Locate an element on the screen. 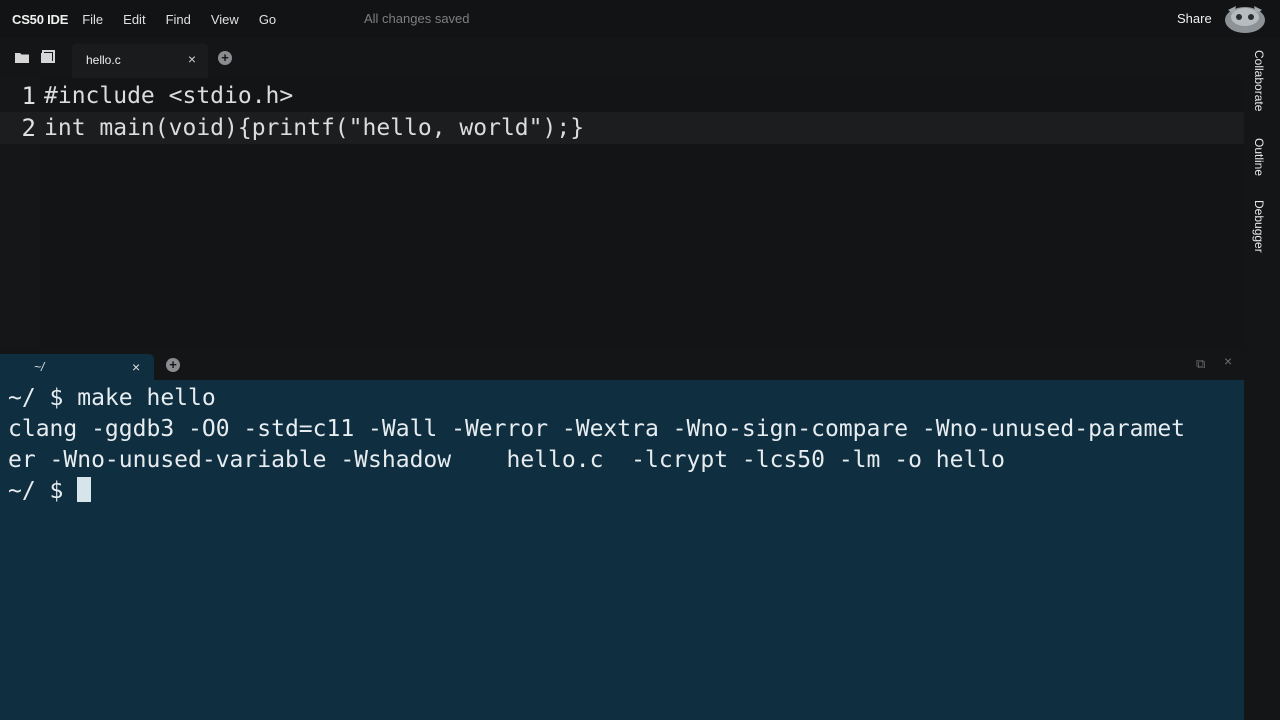 Image resolution: width=1280 pixels, height=720 pixels. menu-find: Find is located at coordinates (178, 19).